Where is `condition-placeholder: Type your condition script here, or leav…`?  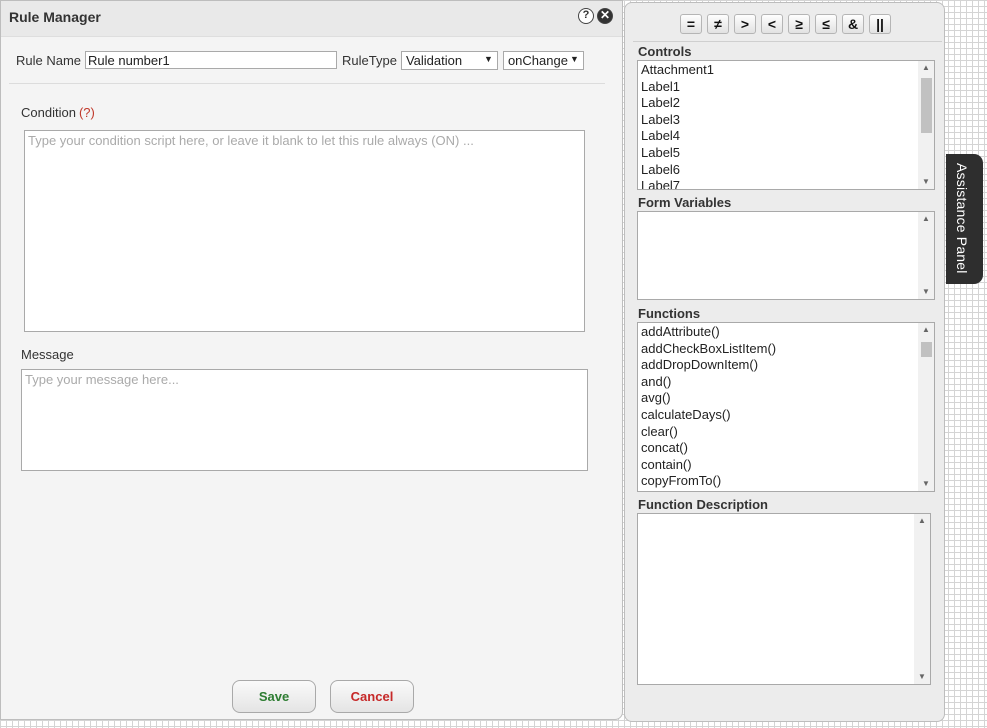 condition-placeholder: Type your condition script here, or leav… is located at coordinates (251, 140).